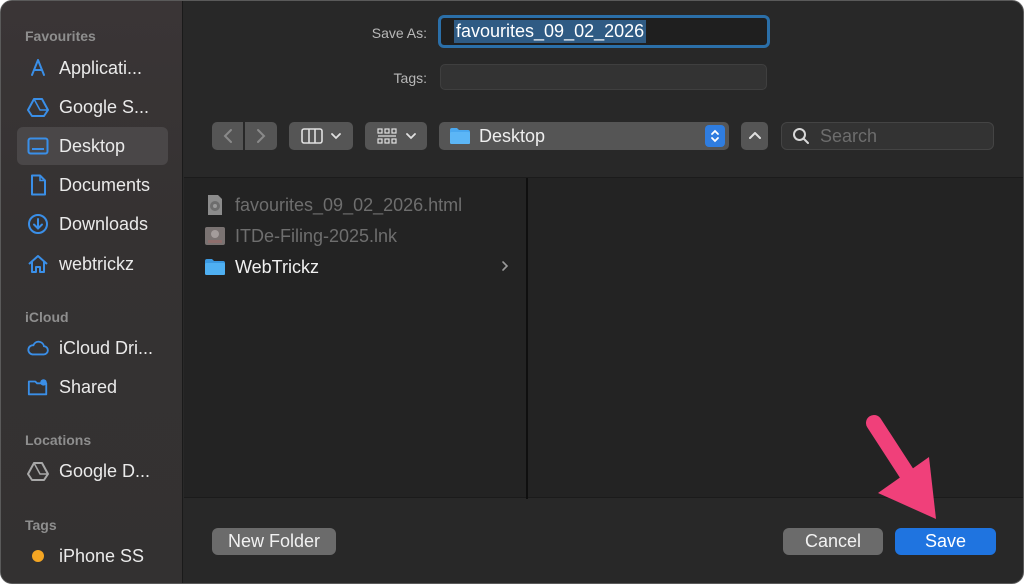 Image resolution: width=1024 pixels, height=584 pixels. Describe the element at coordinates (387, 136) in the screenshot. I see `group-grid-icon` at that location.